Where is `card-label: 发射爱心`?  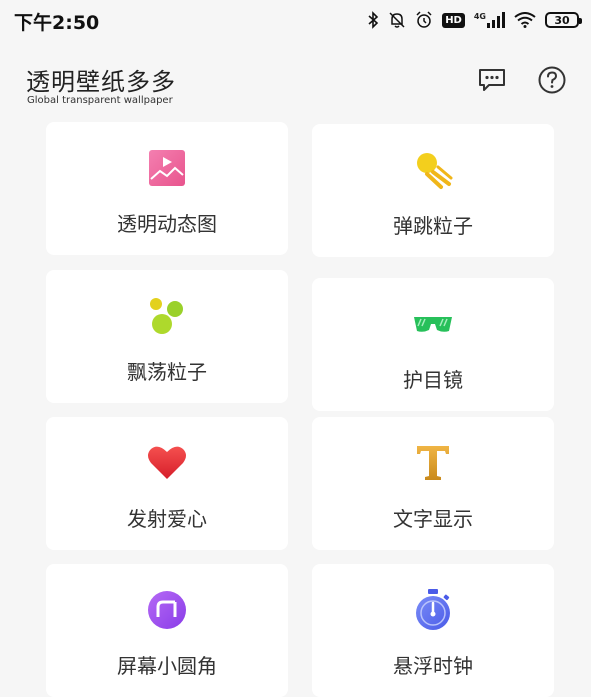
card-label: 发射爱心 is located at coordinates (167, 519).